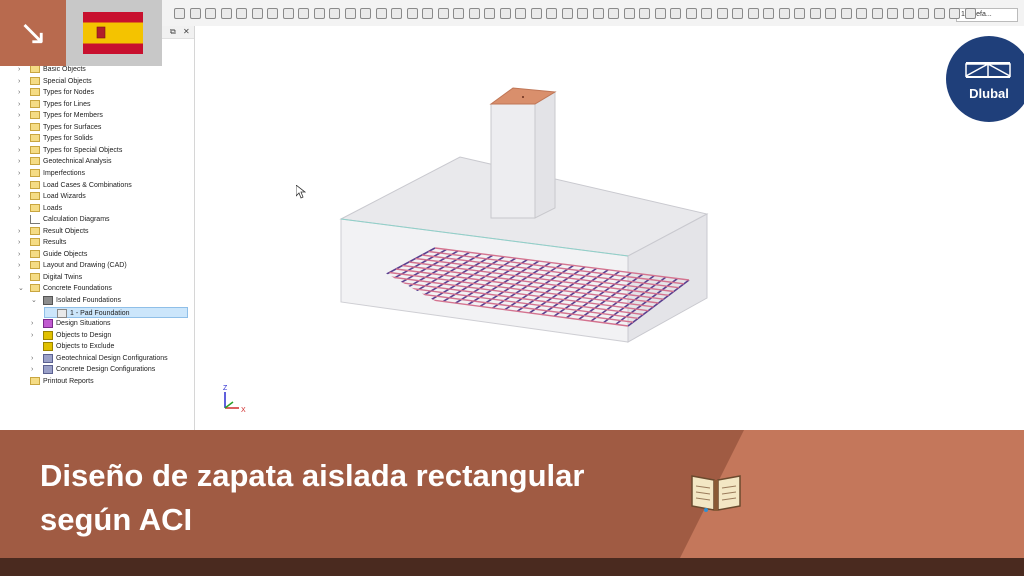  What do you see at coordinates (116, 312) in the screenshot?
I see `tree-item: 1 - Pad Foundation` at bounding box center [116, 312].